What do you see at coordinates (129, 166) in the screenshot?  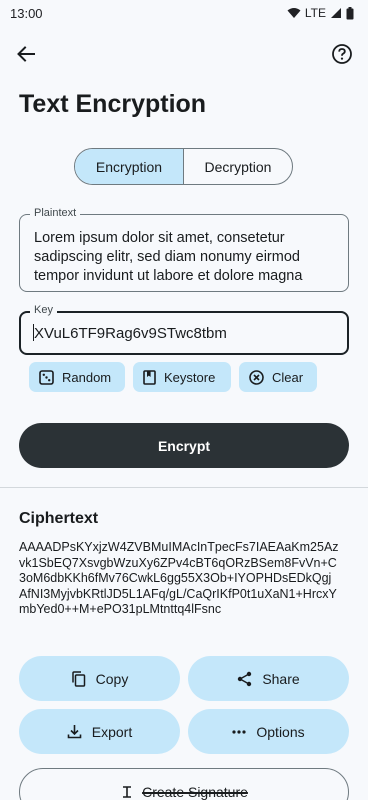 I see `tab-encryption: Encryption` at bounding box center [129, 166].